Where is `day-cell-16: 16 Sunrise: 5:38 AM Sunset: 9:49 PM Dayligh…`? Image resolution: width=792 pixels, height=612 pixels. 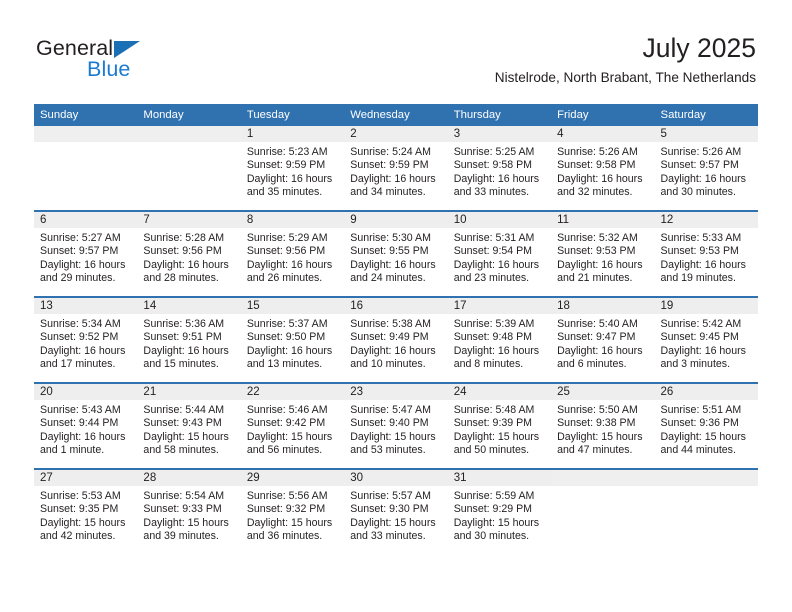 day-cell-16: 16 Sunrise: 5:38 AM Sunset: 9:49 PM Dayligh… is located at coordinates (396, 340).